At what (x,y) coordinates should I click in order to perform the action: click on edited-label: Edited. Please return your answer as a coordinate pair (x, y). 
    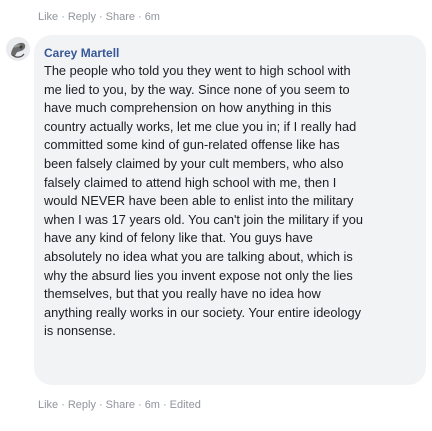
    Looking at the image, I should click on (185, 405).